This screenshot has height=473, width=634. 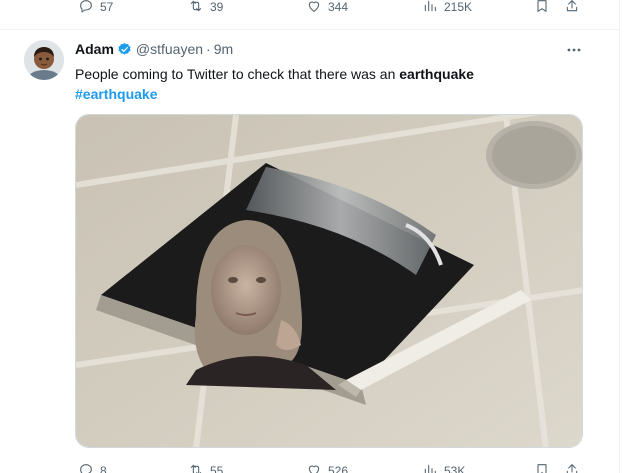 I want to click on previous-tweet-action-bar: 57 39 344 215K, so click(x=333, y=8).